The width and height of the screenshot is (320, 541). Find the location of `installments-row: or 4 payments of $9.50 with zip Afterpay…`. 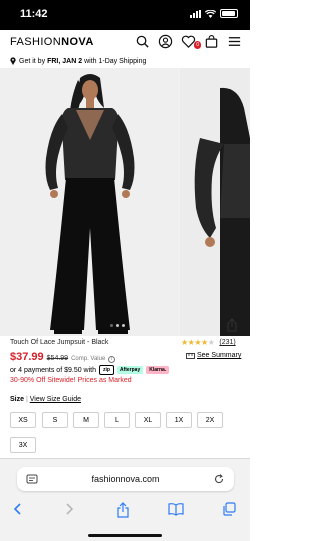

installments-row: or 4 payments of $9.50 with zip Afterpay… is located at coordinates (90, 370).